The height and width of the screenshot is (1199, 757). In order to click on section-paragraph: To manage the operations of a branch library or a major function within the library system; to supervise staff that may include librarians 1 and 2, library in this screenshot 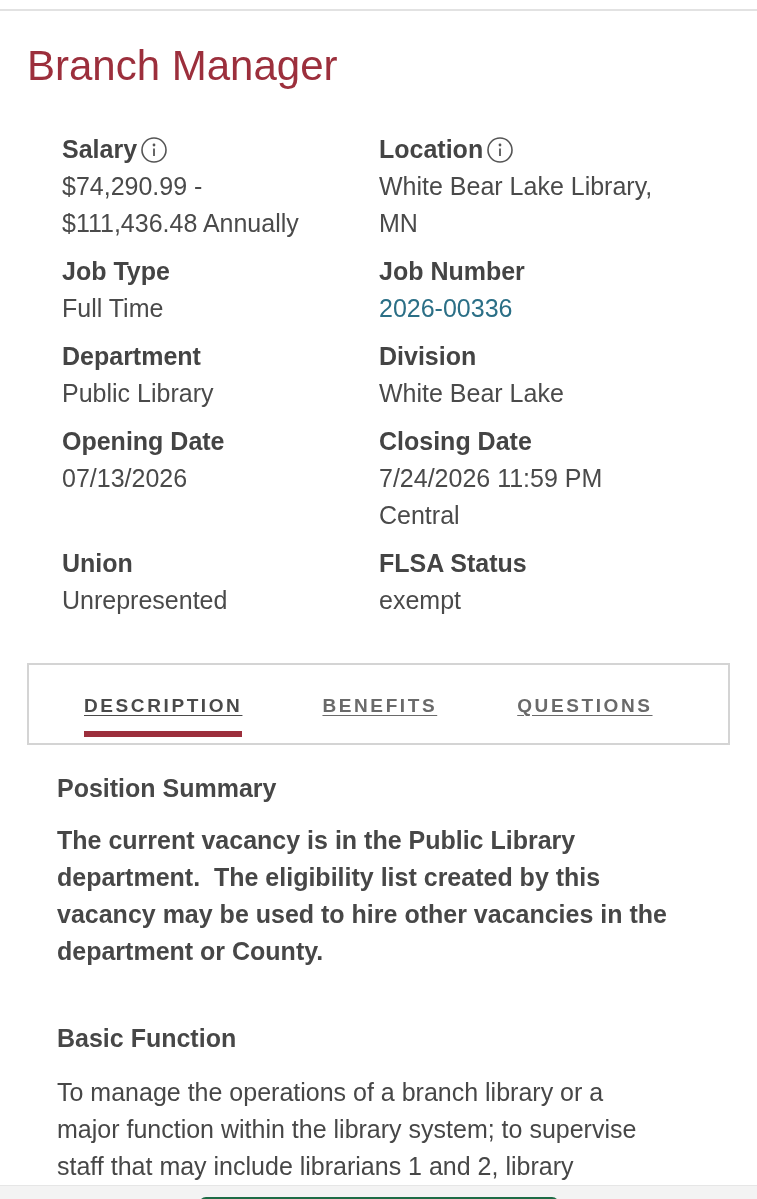, I will do `click(347, 1129)`.